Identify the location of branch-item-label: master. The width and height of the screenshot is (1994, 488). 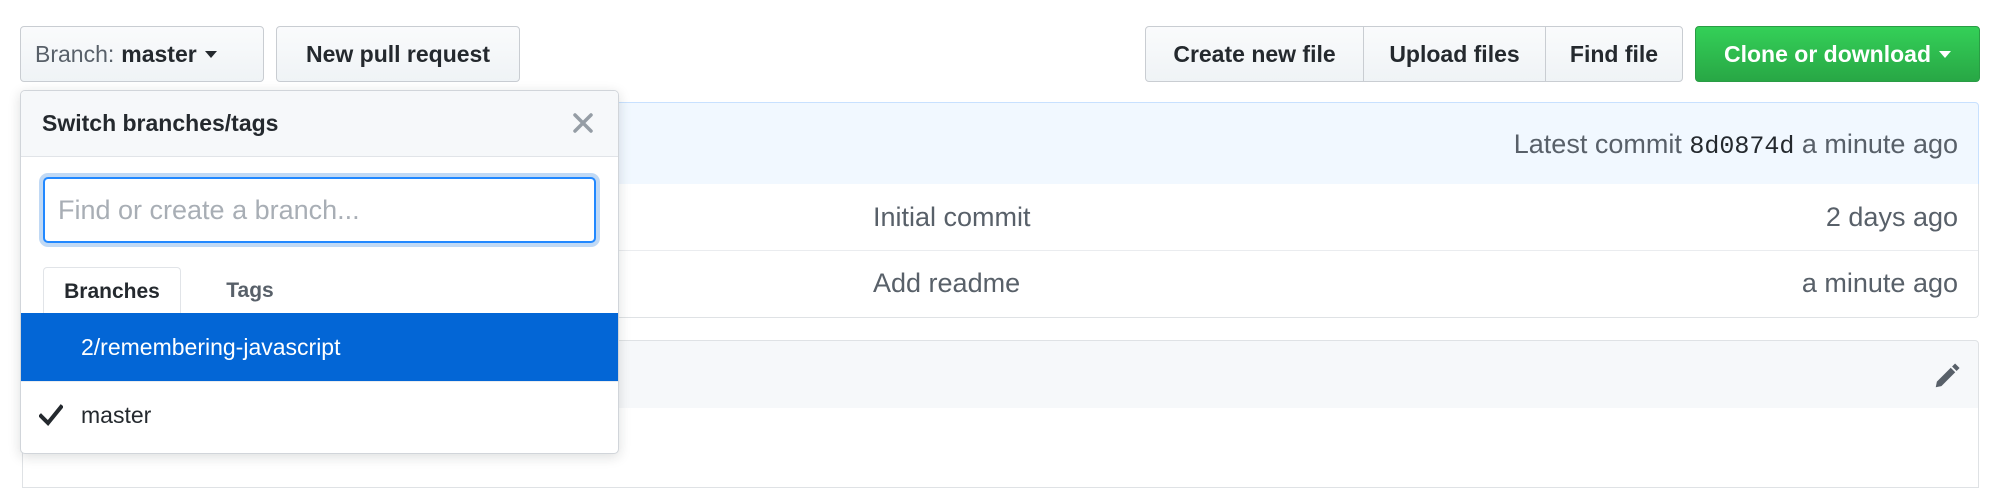
(116, 415).